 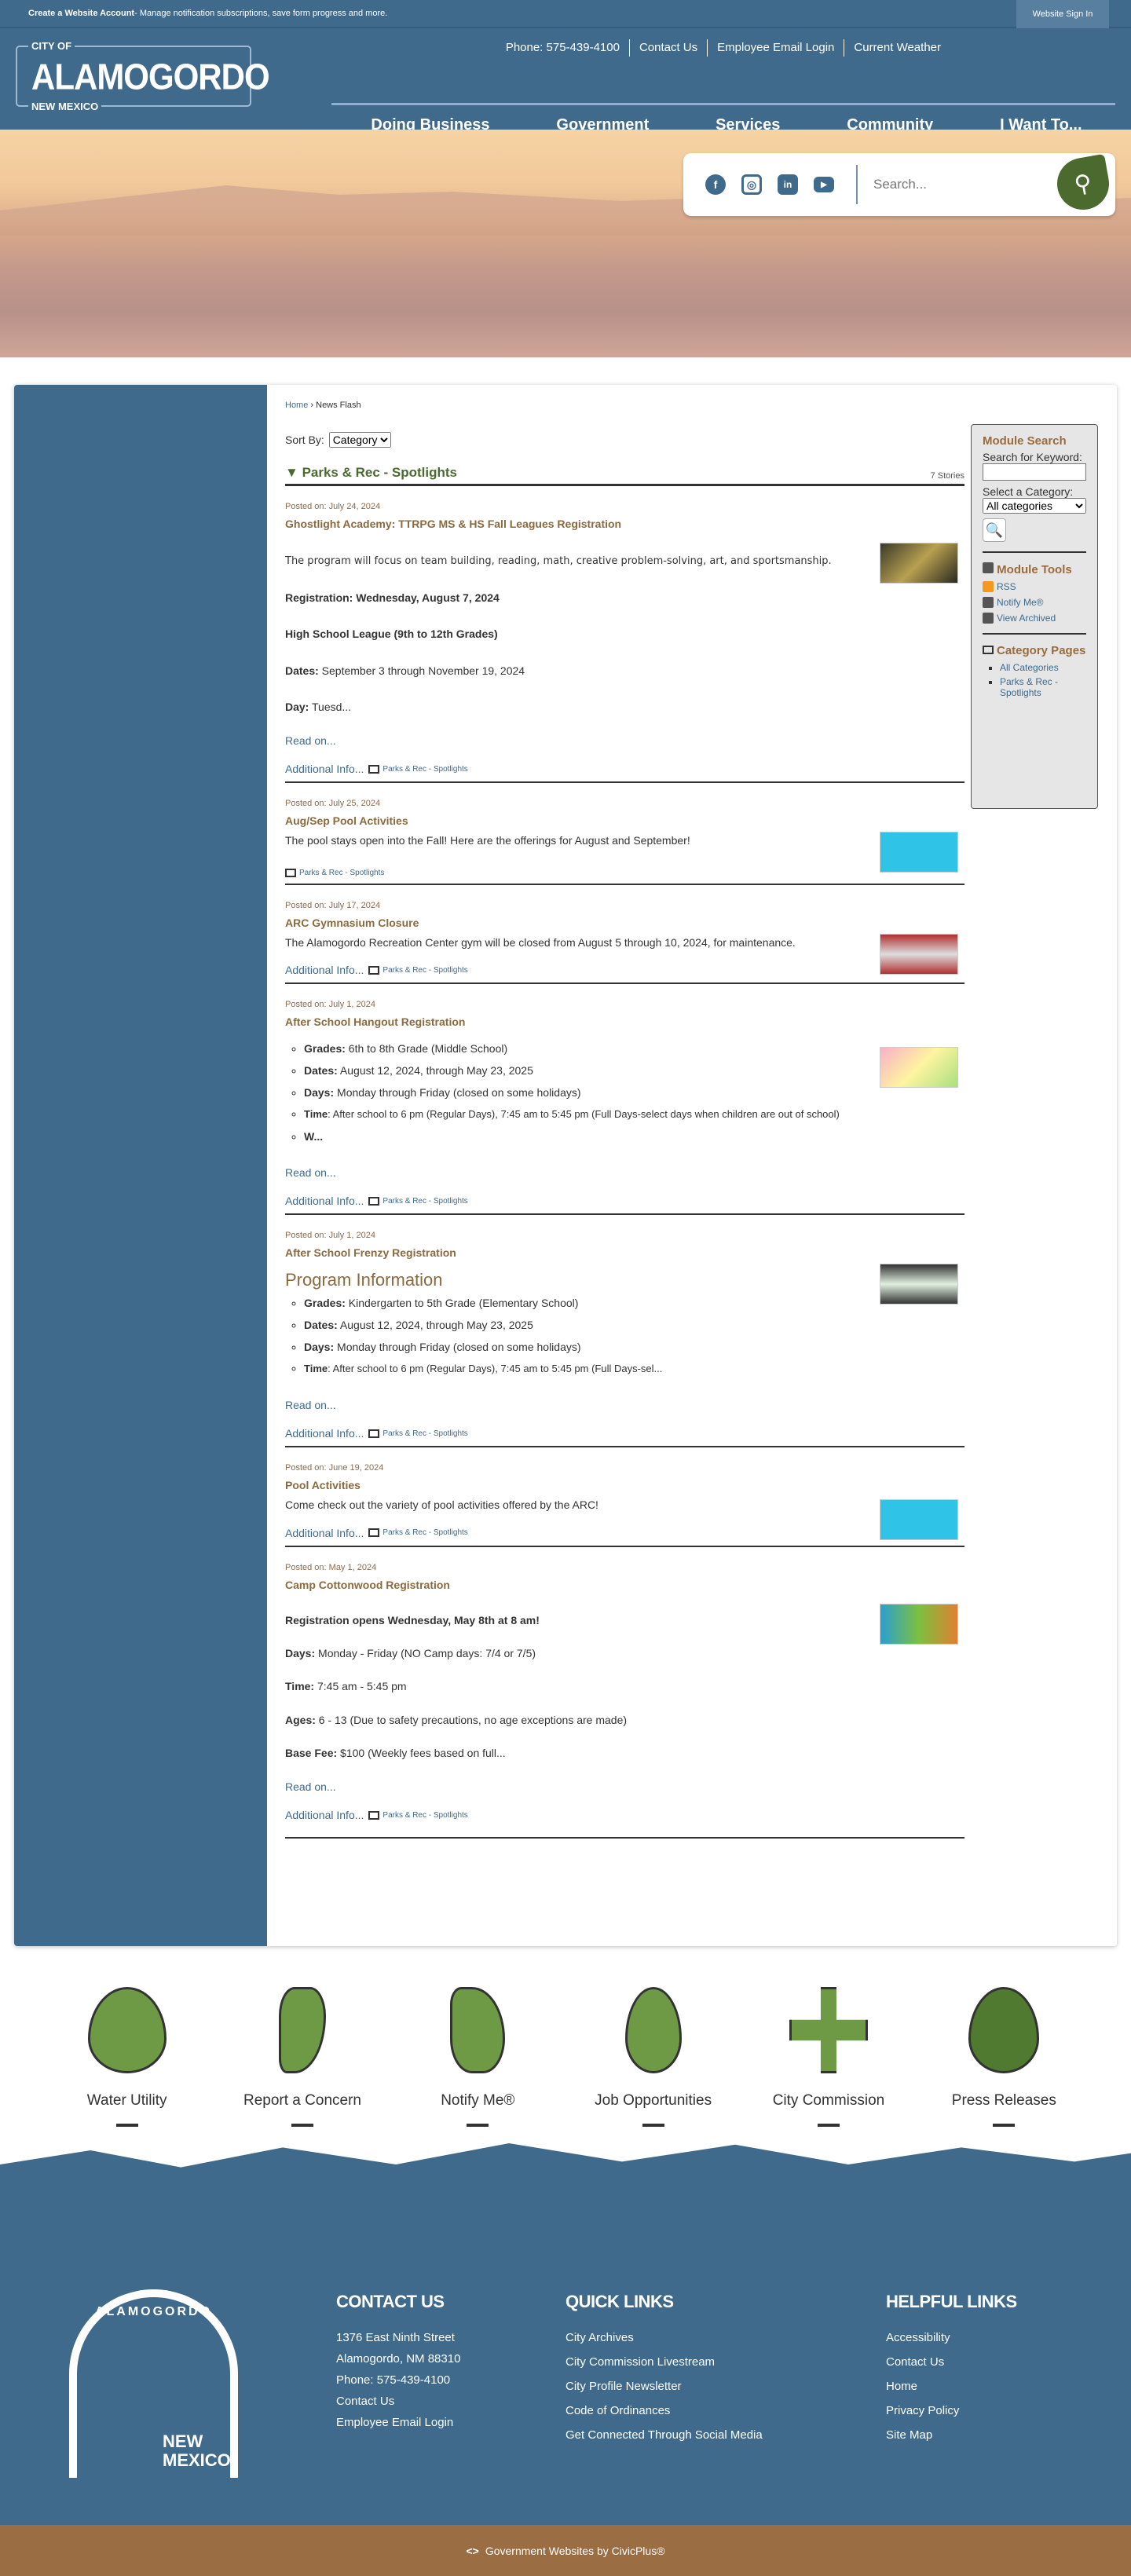 What do you see at coordinates (1029, 687) in the screenshot?
I see `parks-rec-link: Parks & Rec - Spotlights` at bounding box center [1029, 687].